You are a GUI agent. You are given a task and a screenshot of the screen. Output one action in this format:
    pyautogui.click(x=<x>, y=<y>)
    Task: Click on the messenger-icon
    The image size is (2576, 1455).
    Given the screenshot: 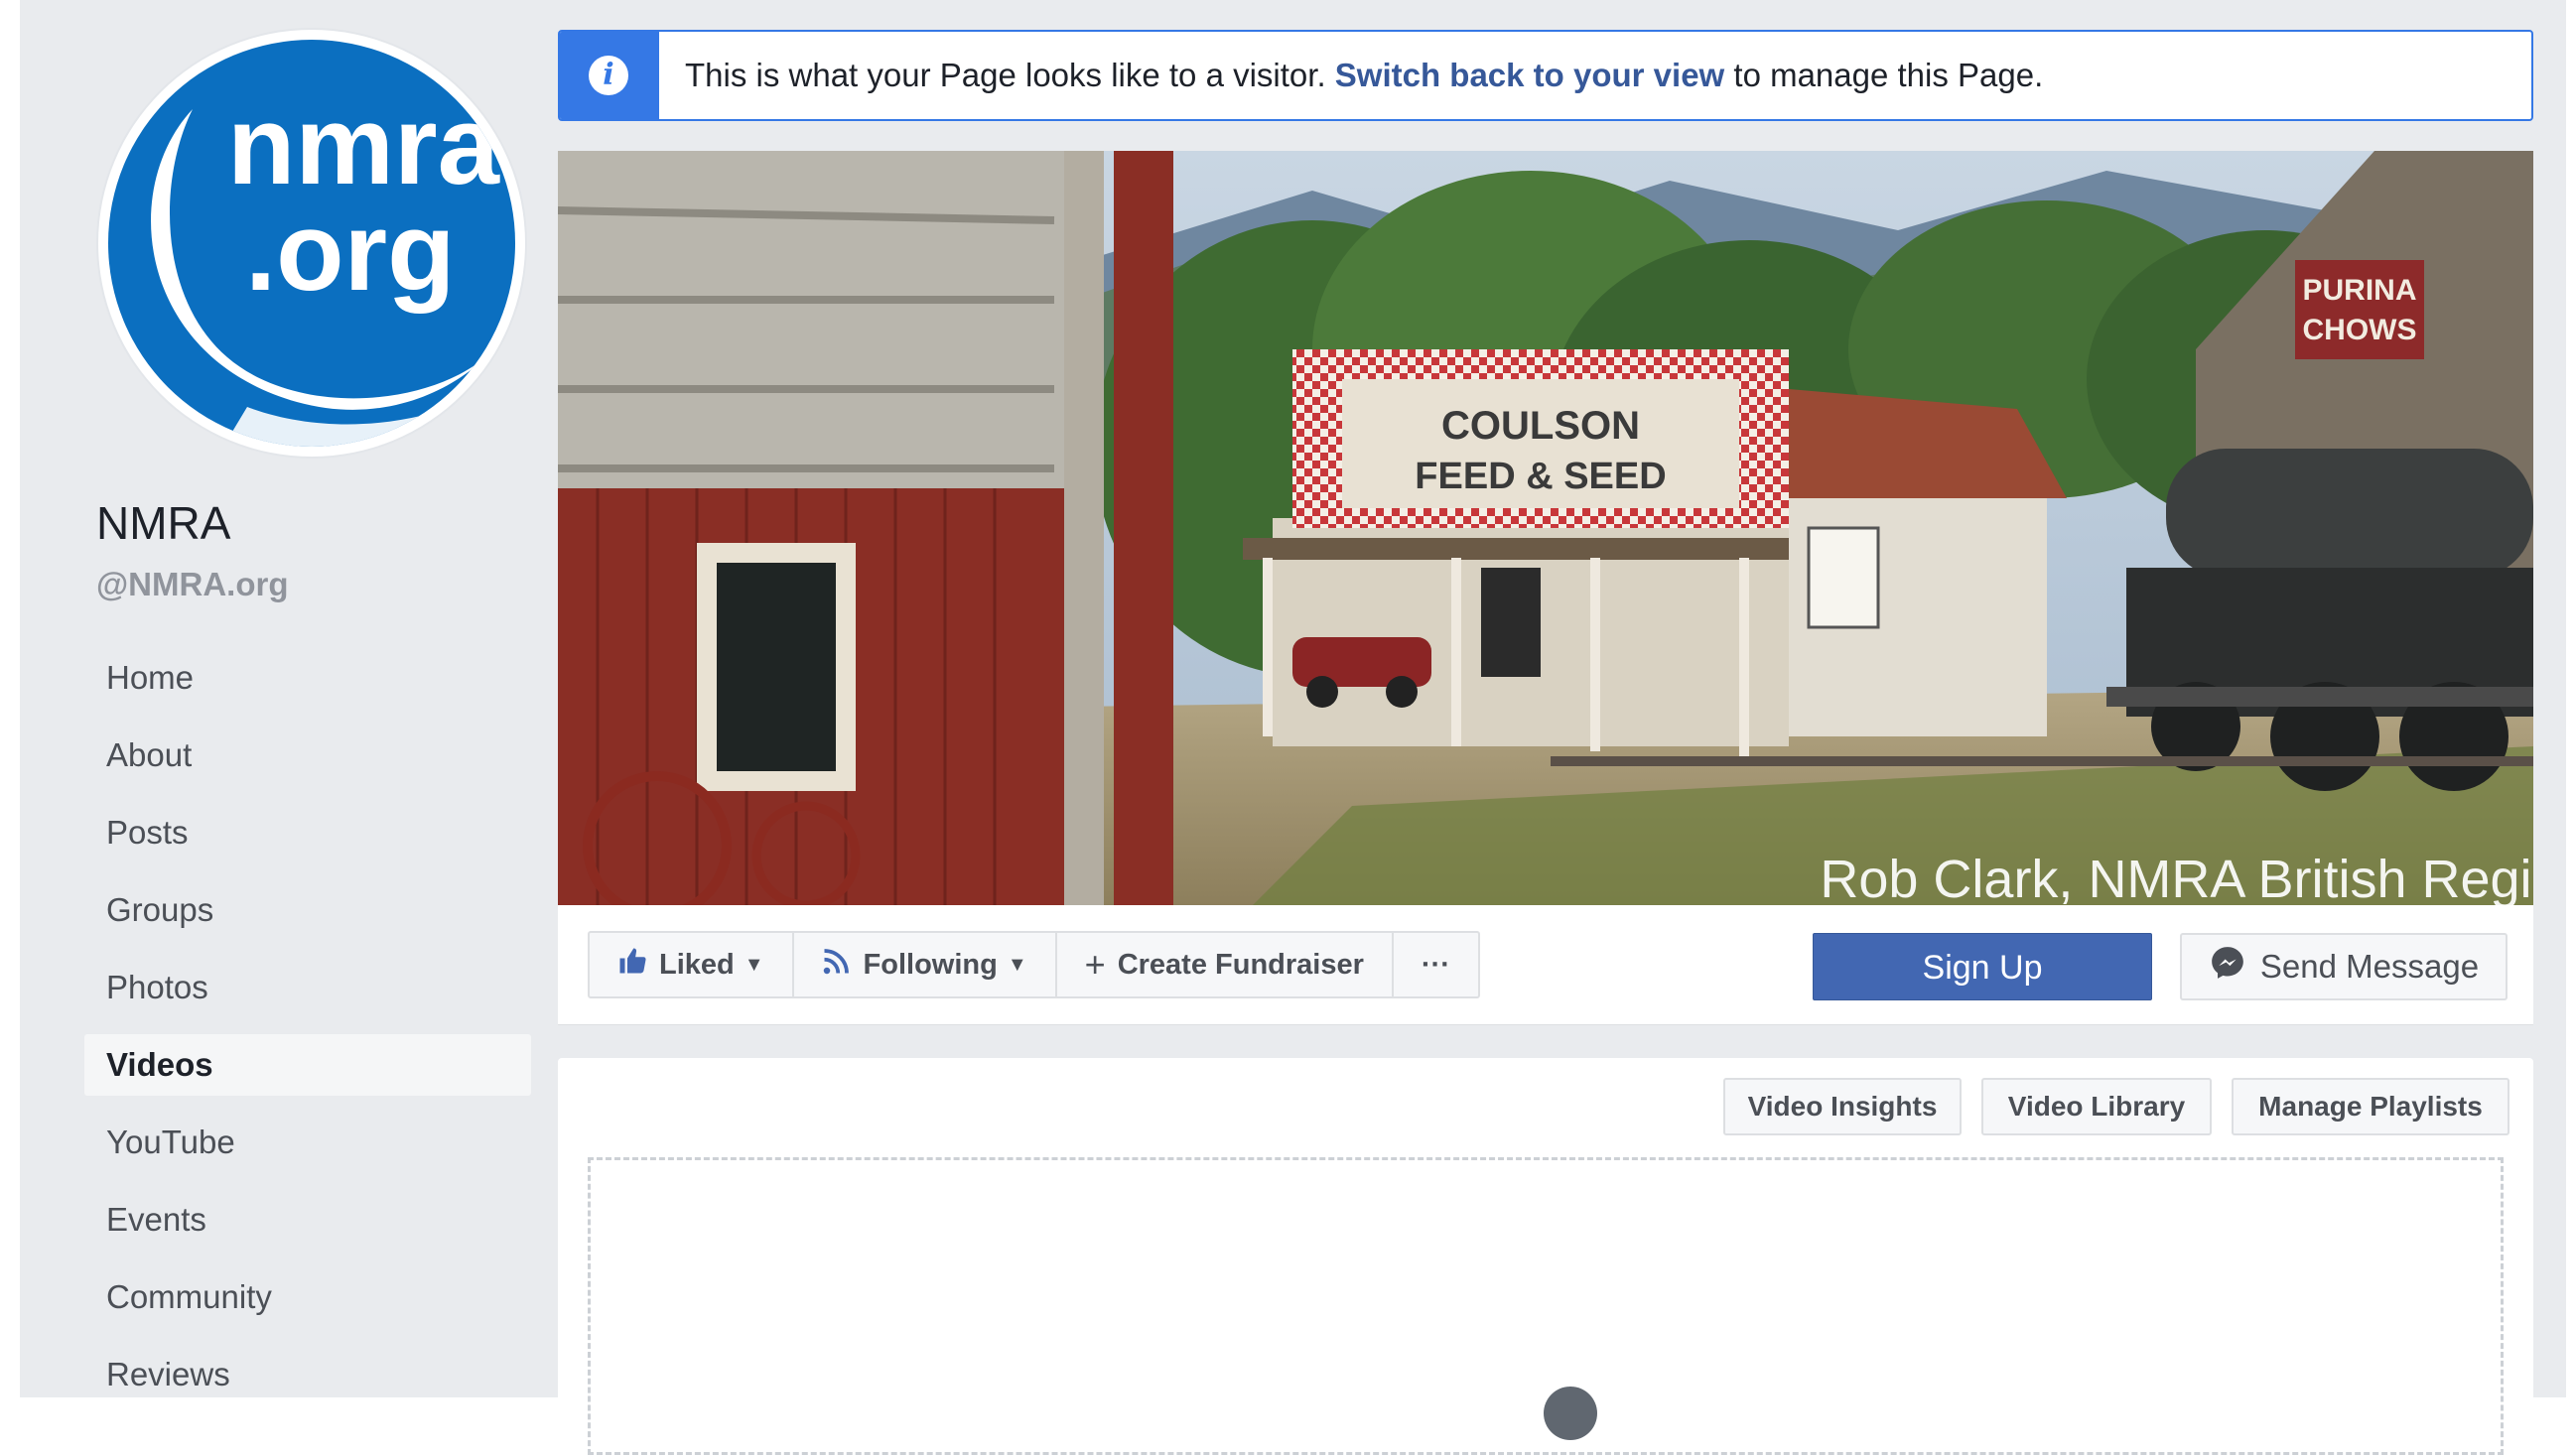 What is the action you would take?
    pyautogui.click(x=2227, y=967)
    